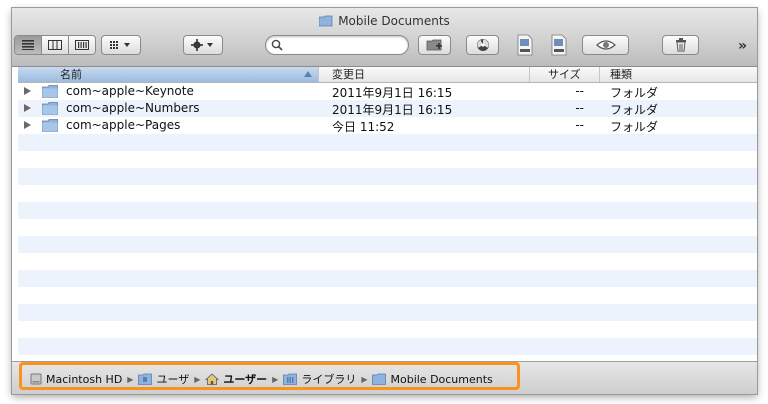  What do you see at coordinates (678, 74) in the screenshot?
I see `column-header-kind: 種類` at bounding box center [678, 74].